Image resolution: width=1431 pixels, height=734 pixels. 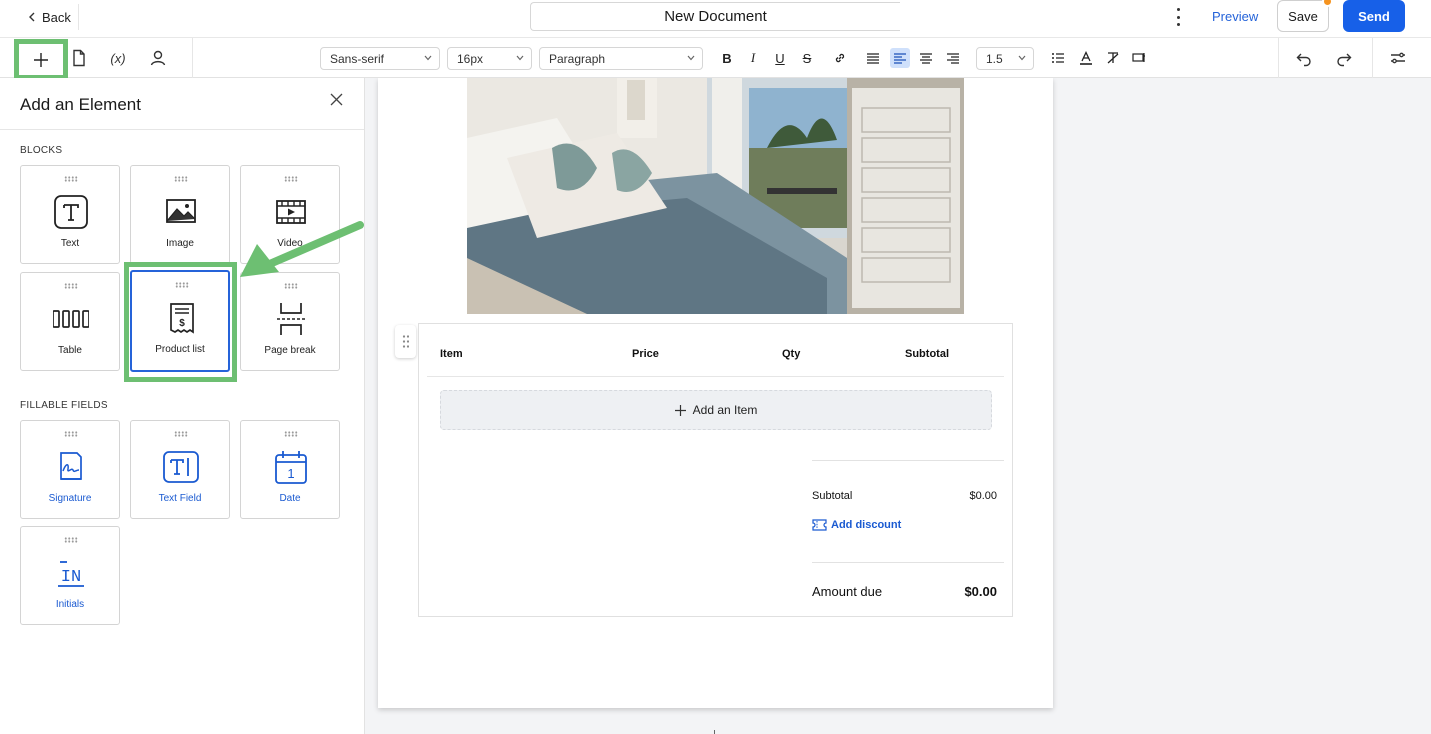 I want to click on add-discount-link: Add discount, so click(x=856, y=525).